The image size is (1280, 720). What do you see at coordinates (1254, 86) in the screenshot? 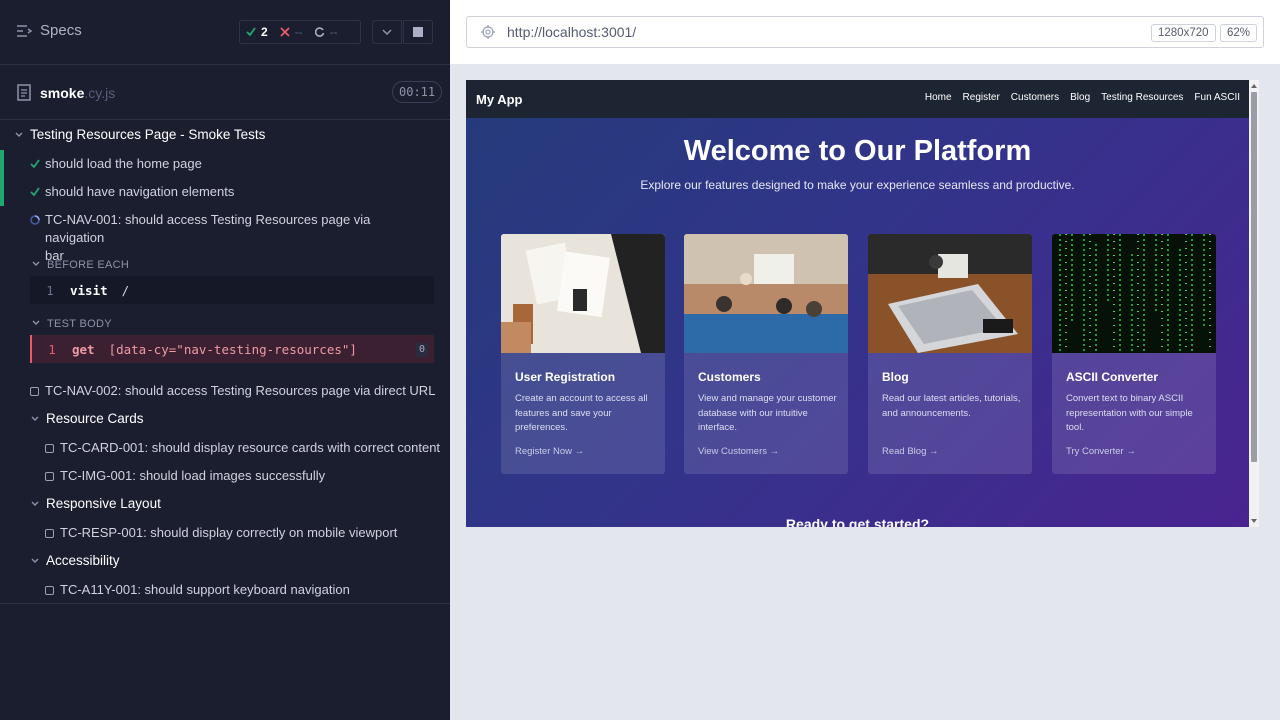
I see `scroll-up-icon` at bounding box center [1254, 86].